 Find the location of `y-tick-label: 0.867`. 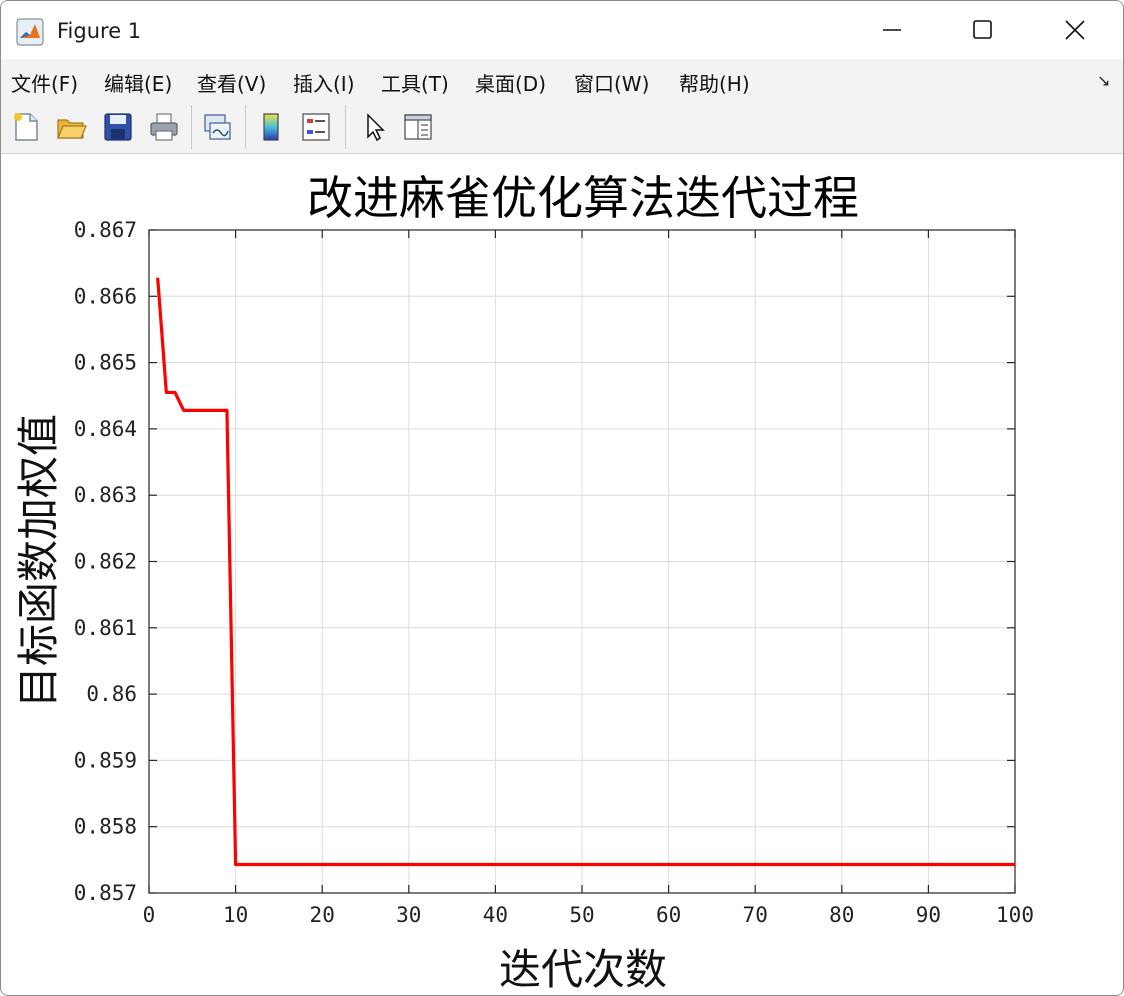

y-tick-label: 0.867 is located at coordinates (105, 230).